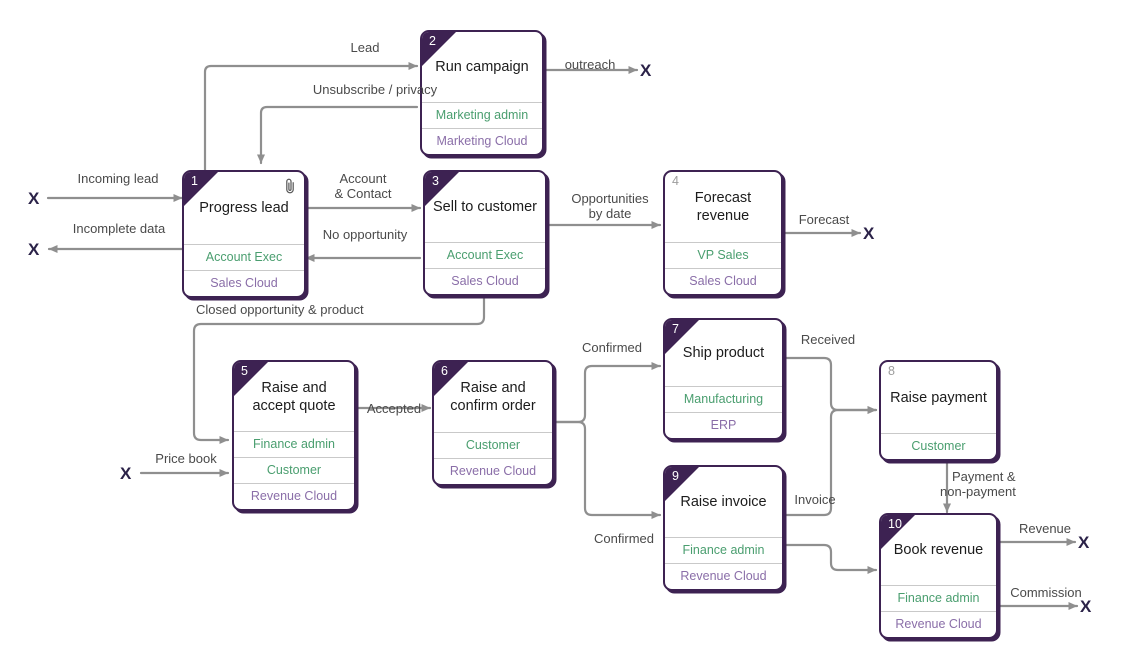  I want to click on node-header: 7 Ship product, so click(723, 353).